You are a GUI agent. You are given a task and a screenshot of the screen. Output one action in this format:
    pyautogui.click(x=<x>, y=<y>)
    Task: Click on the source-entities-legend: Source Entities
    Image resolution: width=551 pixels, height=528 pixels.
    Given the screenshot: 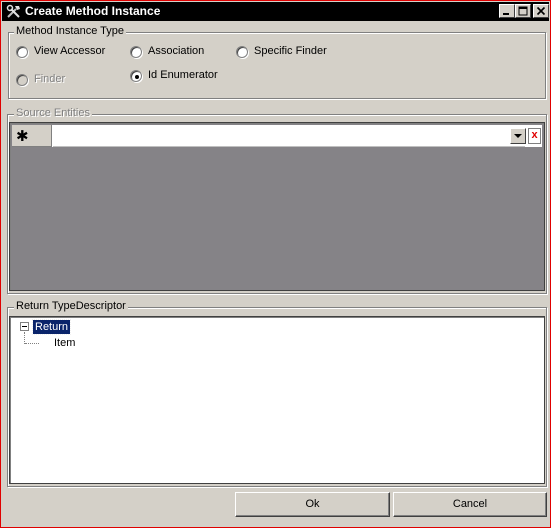 What is the action you would take?
    pyautogui.click(x=53, y=113)
    